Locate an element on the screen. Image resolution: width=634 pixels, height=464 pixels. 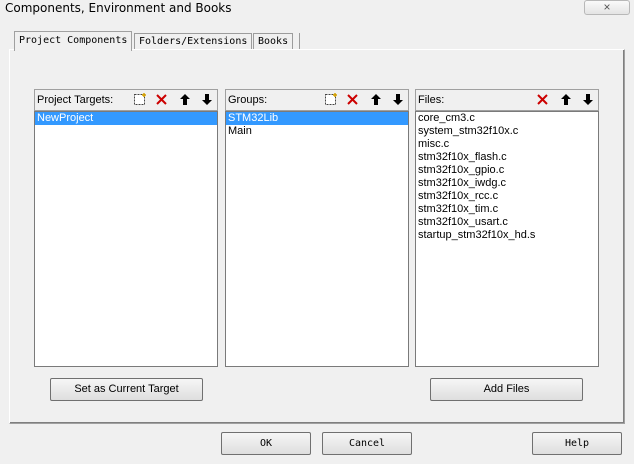
new-target-button is located at coordinates (139, 99).